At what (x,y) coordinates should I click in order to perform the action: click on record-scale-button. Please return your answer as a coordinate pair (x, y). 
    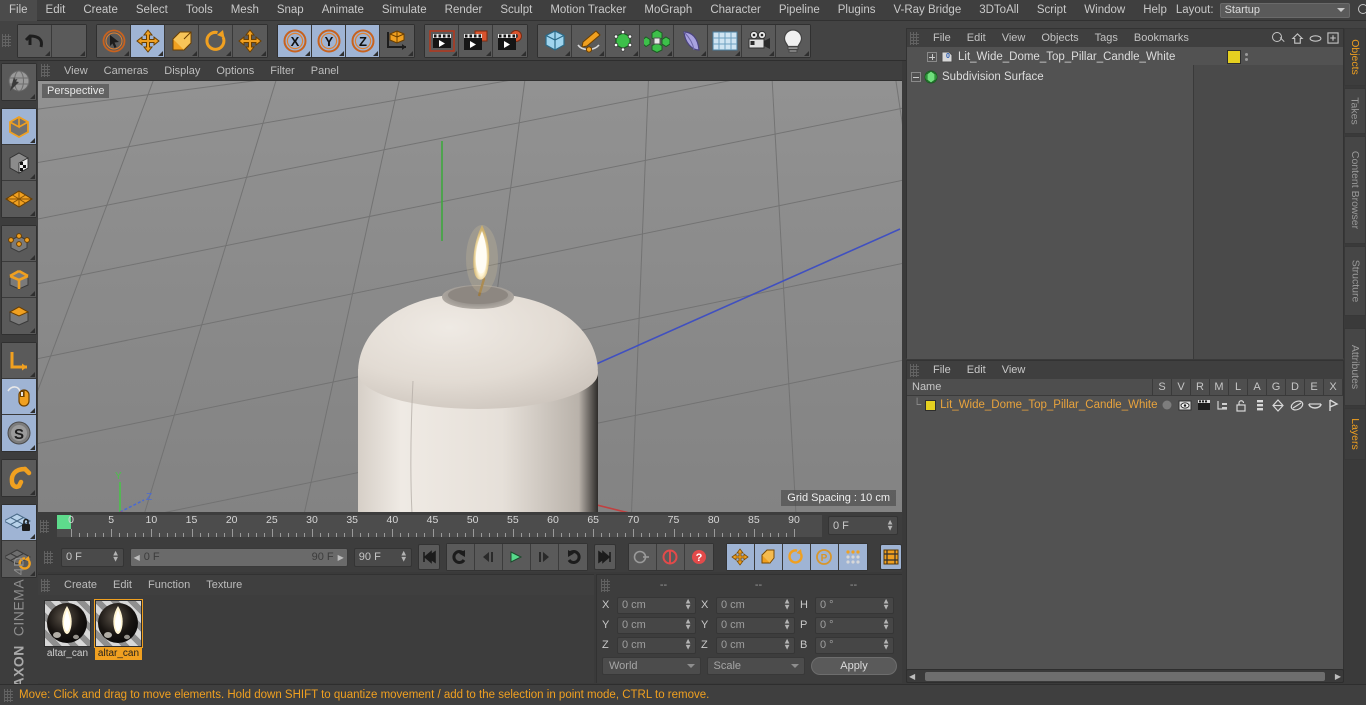
    Looking at the image, I should click on (768, 557).